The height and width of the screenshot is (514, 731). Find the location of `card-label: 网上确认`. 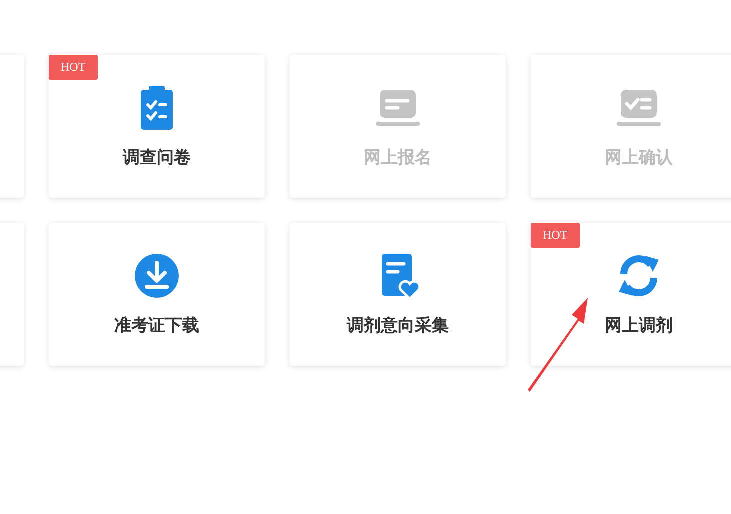

card-label: 网上确认 is located at coordinates (639, 158).